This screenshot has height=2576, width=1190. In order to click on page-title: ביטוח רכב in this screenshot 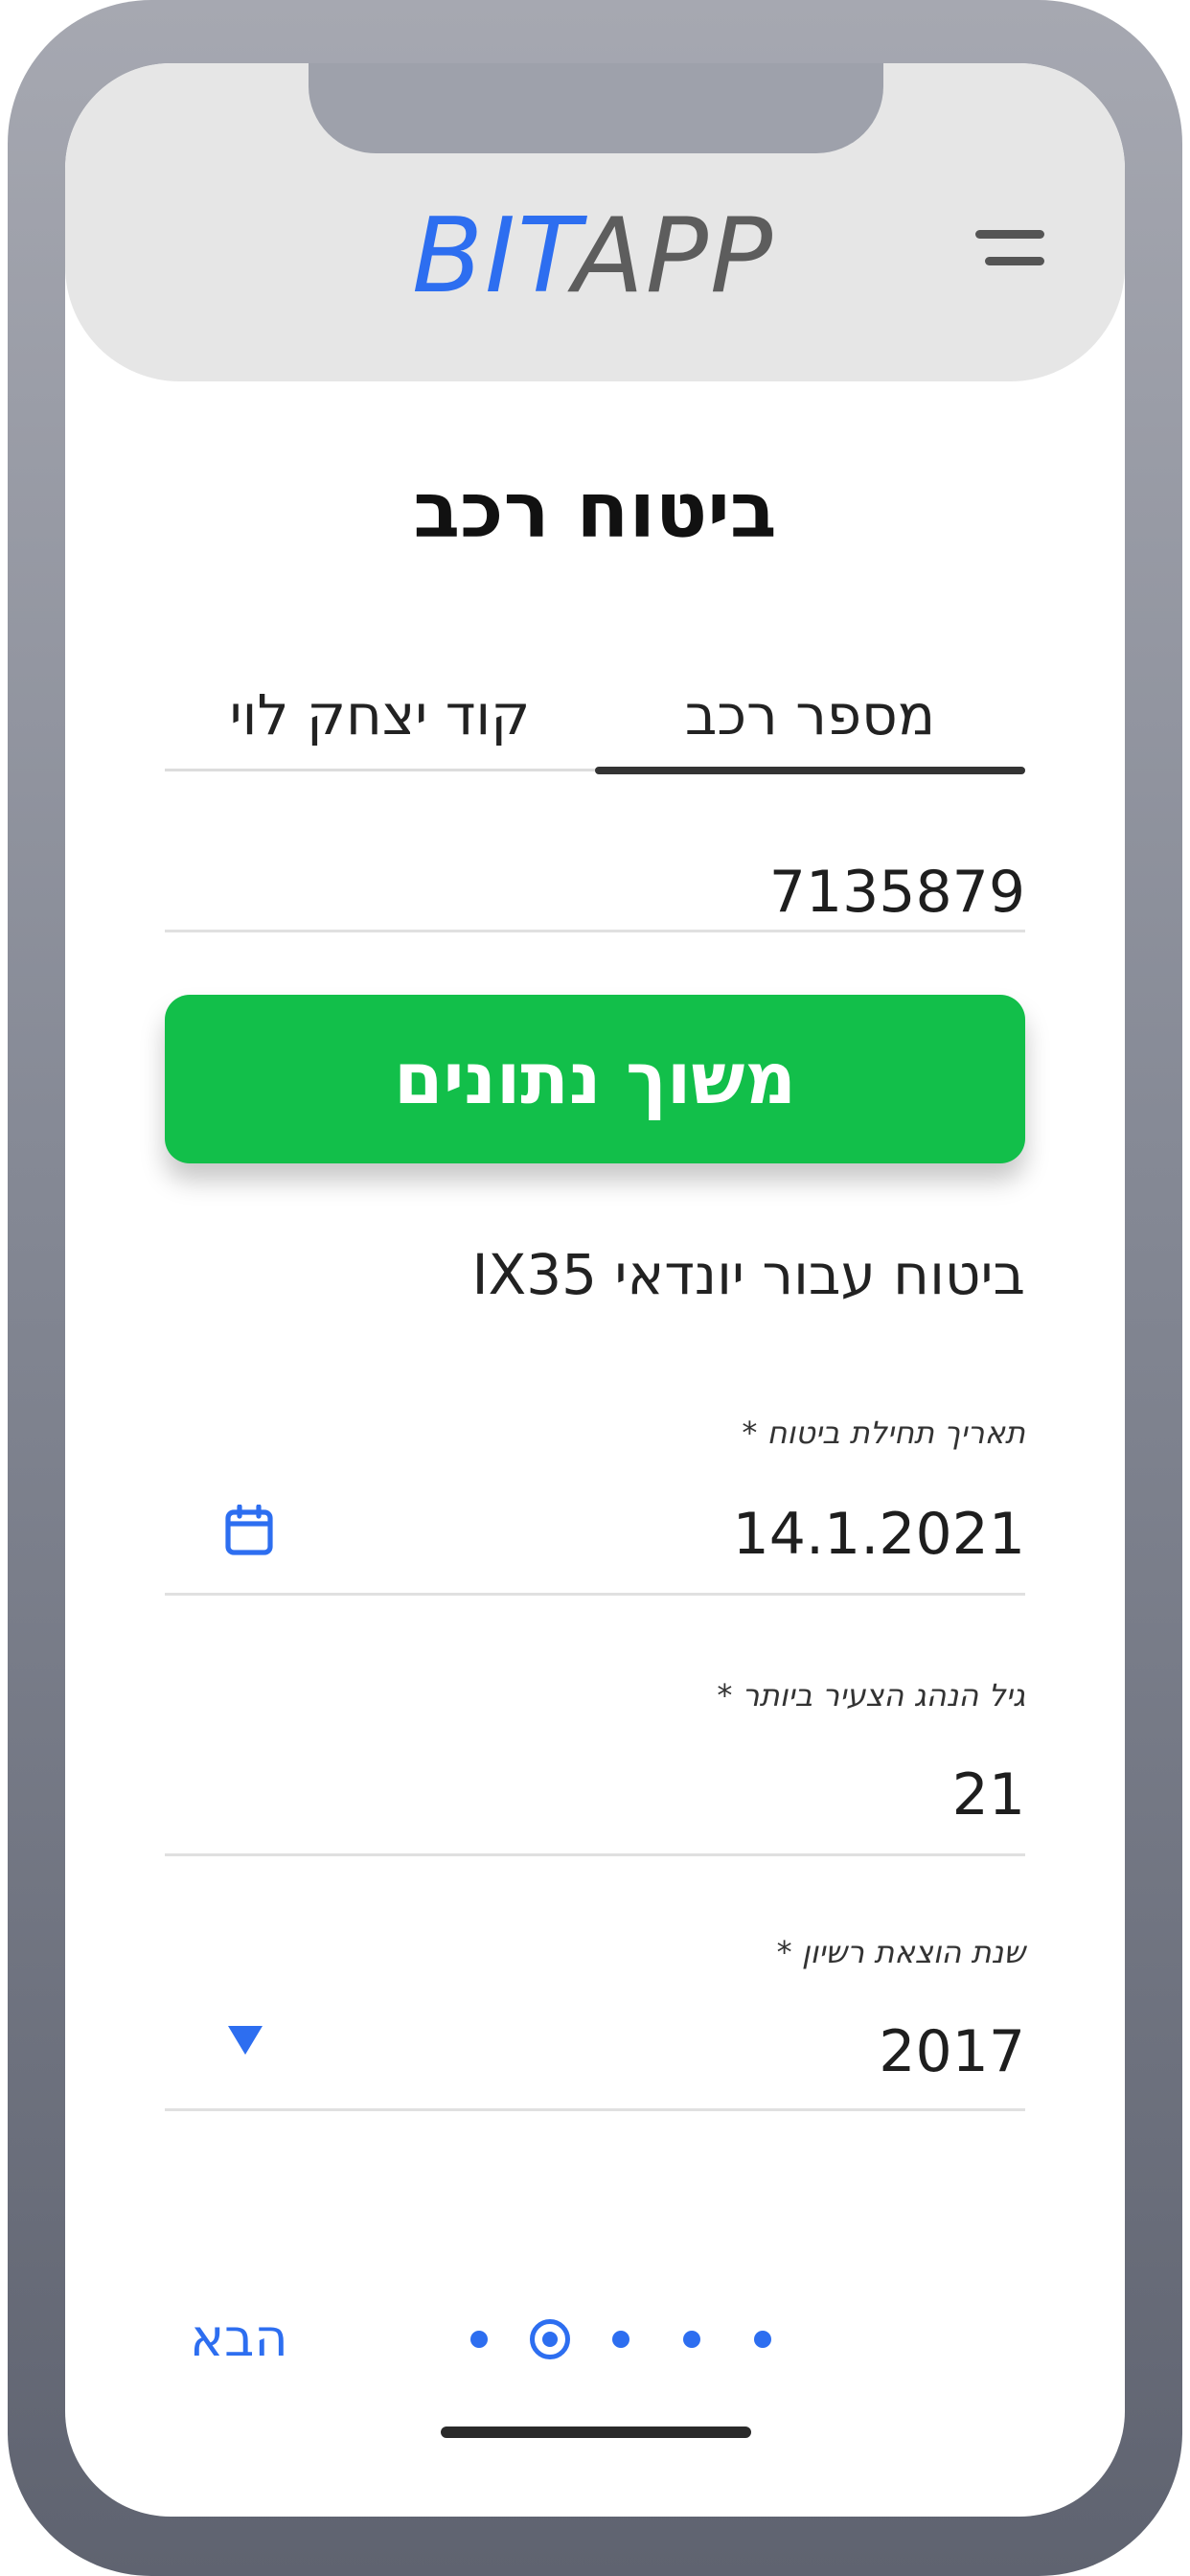, I will do `click(595, 510)`.